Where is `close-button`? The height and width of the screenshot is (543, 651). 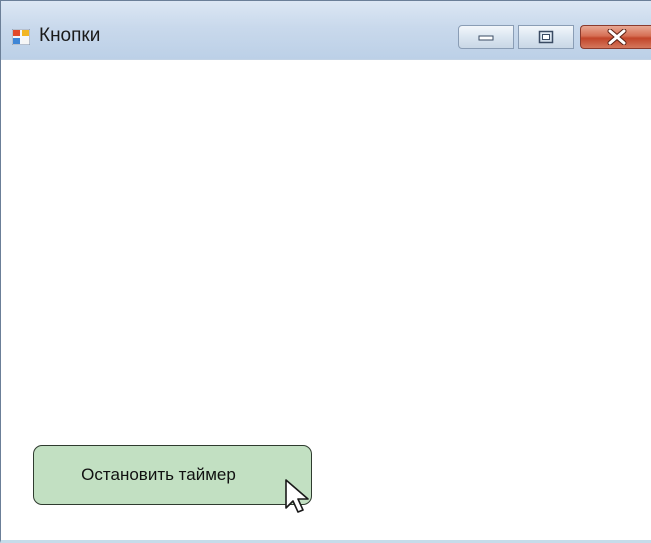
close-button is located at coordinates (615, 37).